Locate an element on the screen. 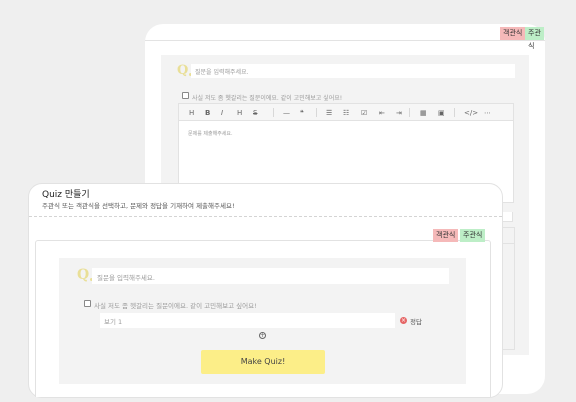 The width and height of the screenshot is (576, 402). ordered-list-icon: ☷ is located at coordinates (346, 113).